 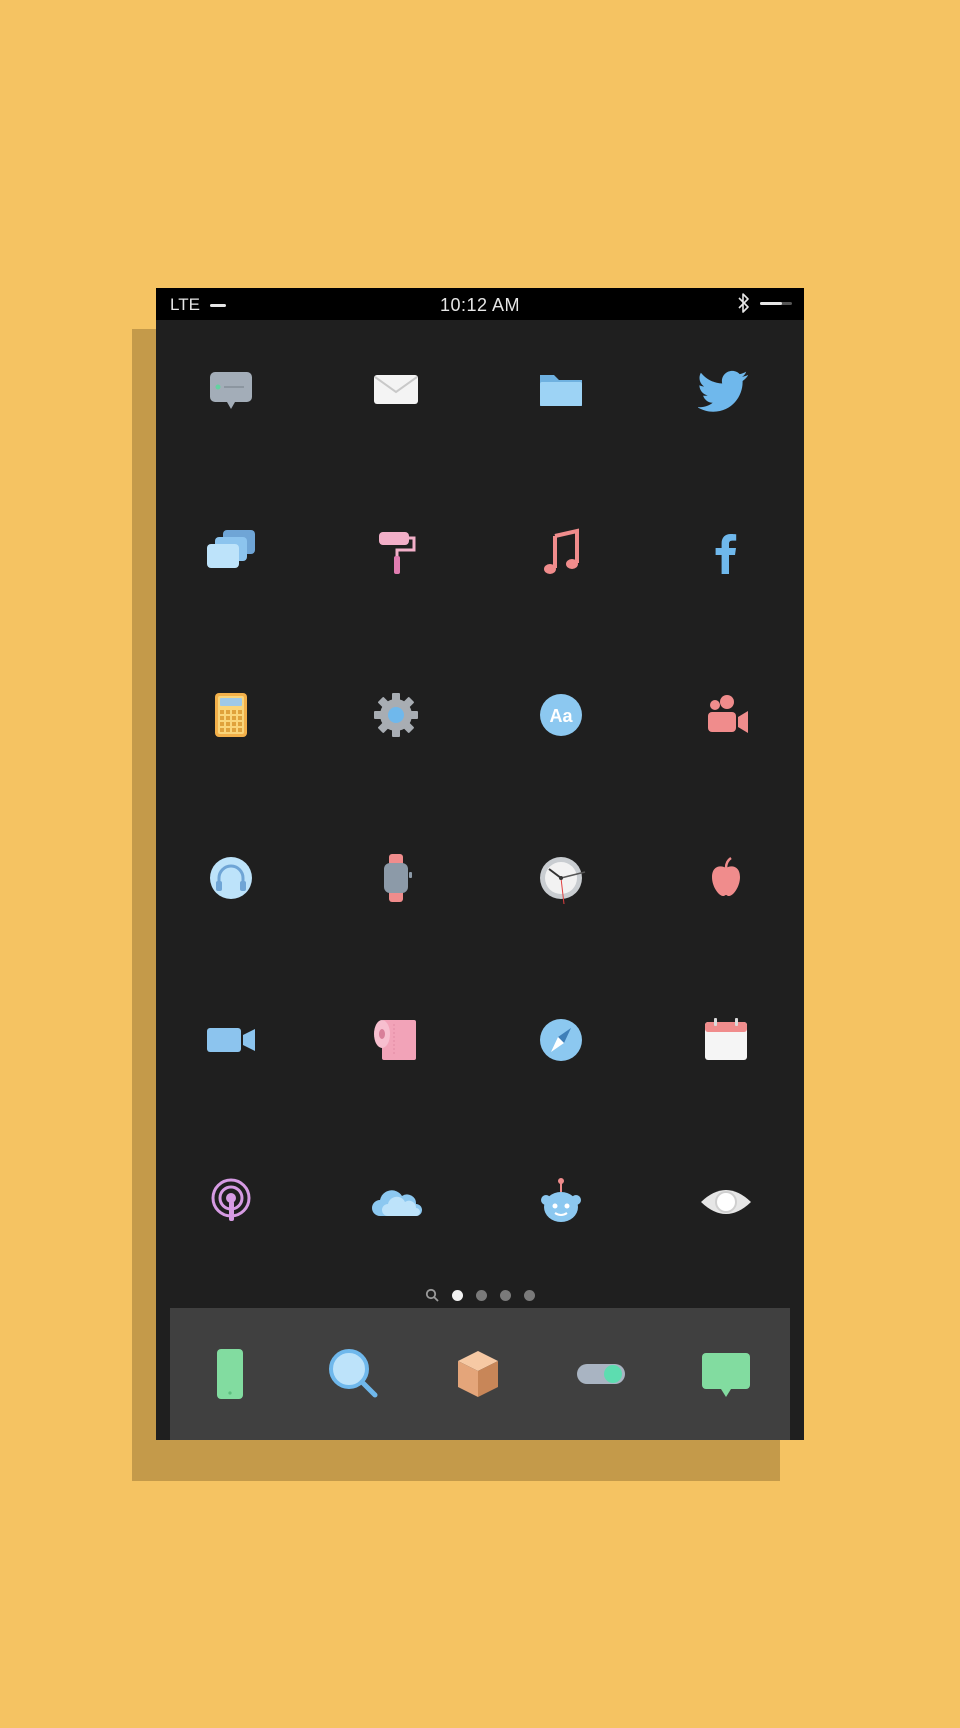 I want to click on cloud-icon, so click(x=397, y=1203).